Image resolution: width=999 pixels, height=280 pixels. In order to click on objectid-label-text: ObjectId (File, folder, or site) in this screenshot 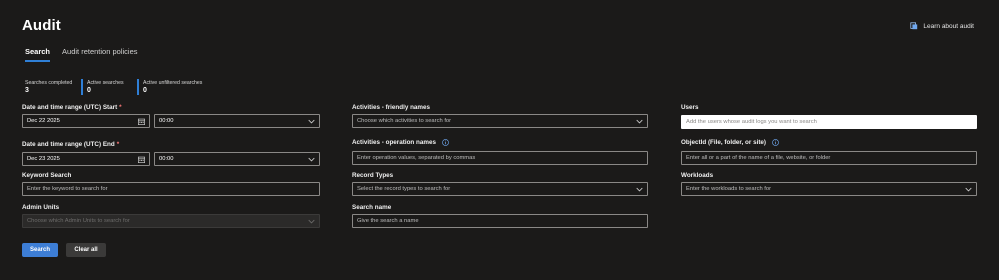, I will do `click(724, 143)`.